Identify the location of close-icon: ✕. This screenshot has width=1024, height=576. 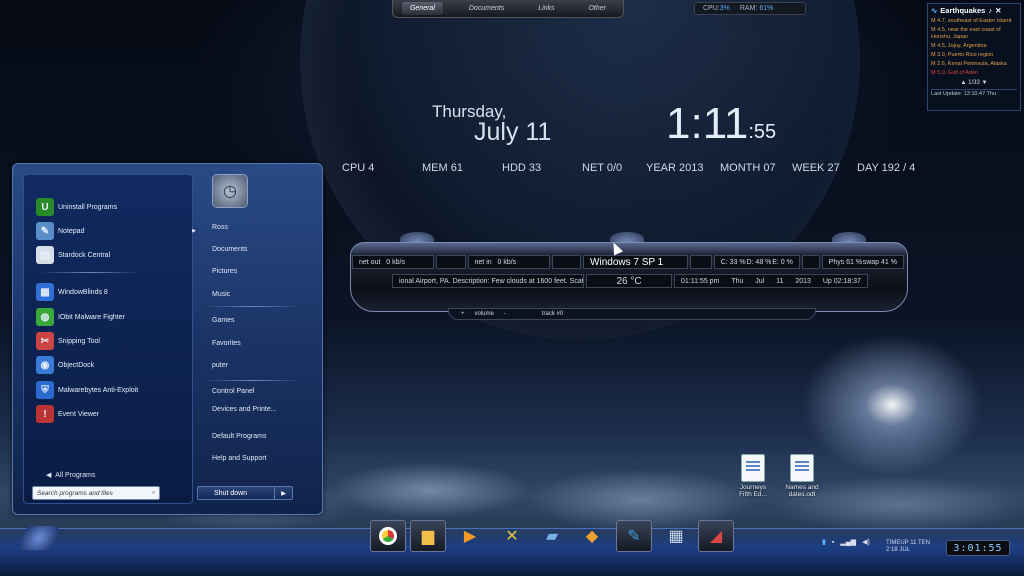
(998, 10).